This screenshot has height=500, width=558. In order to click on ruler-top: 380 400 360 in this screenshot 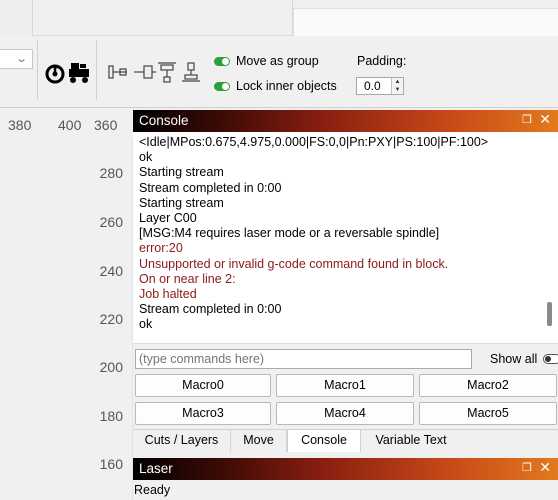, I will do `click(66, 124)`.